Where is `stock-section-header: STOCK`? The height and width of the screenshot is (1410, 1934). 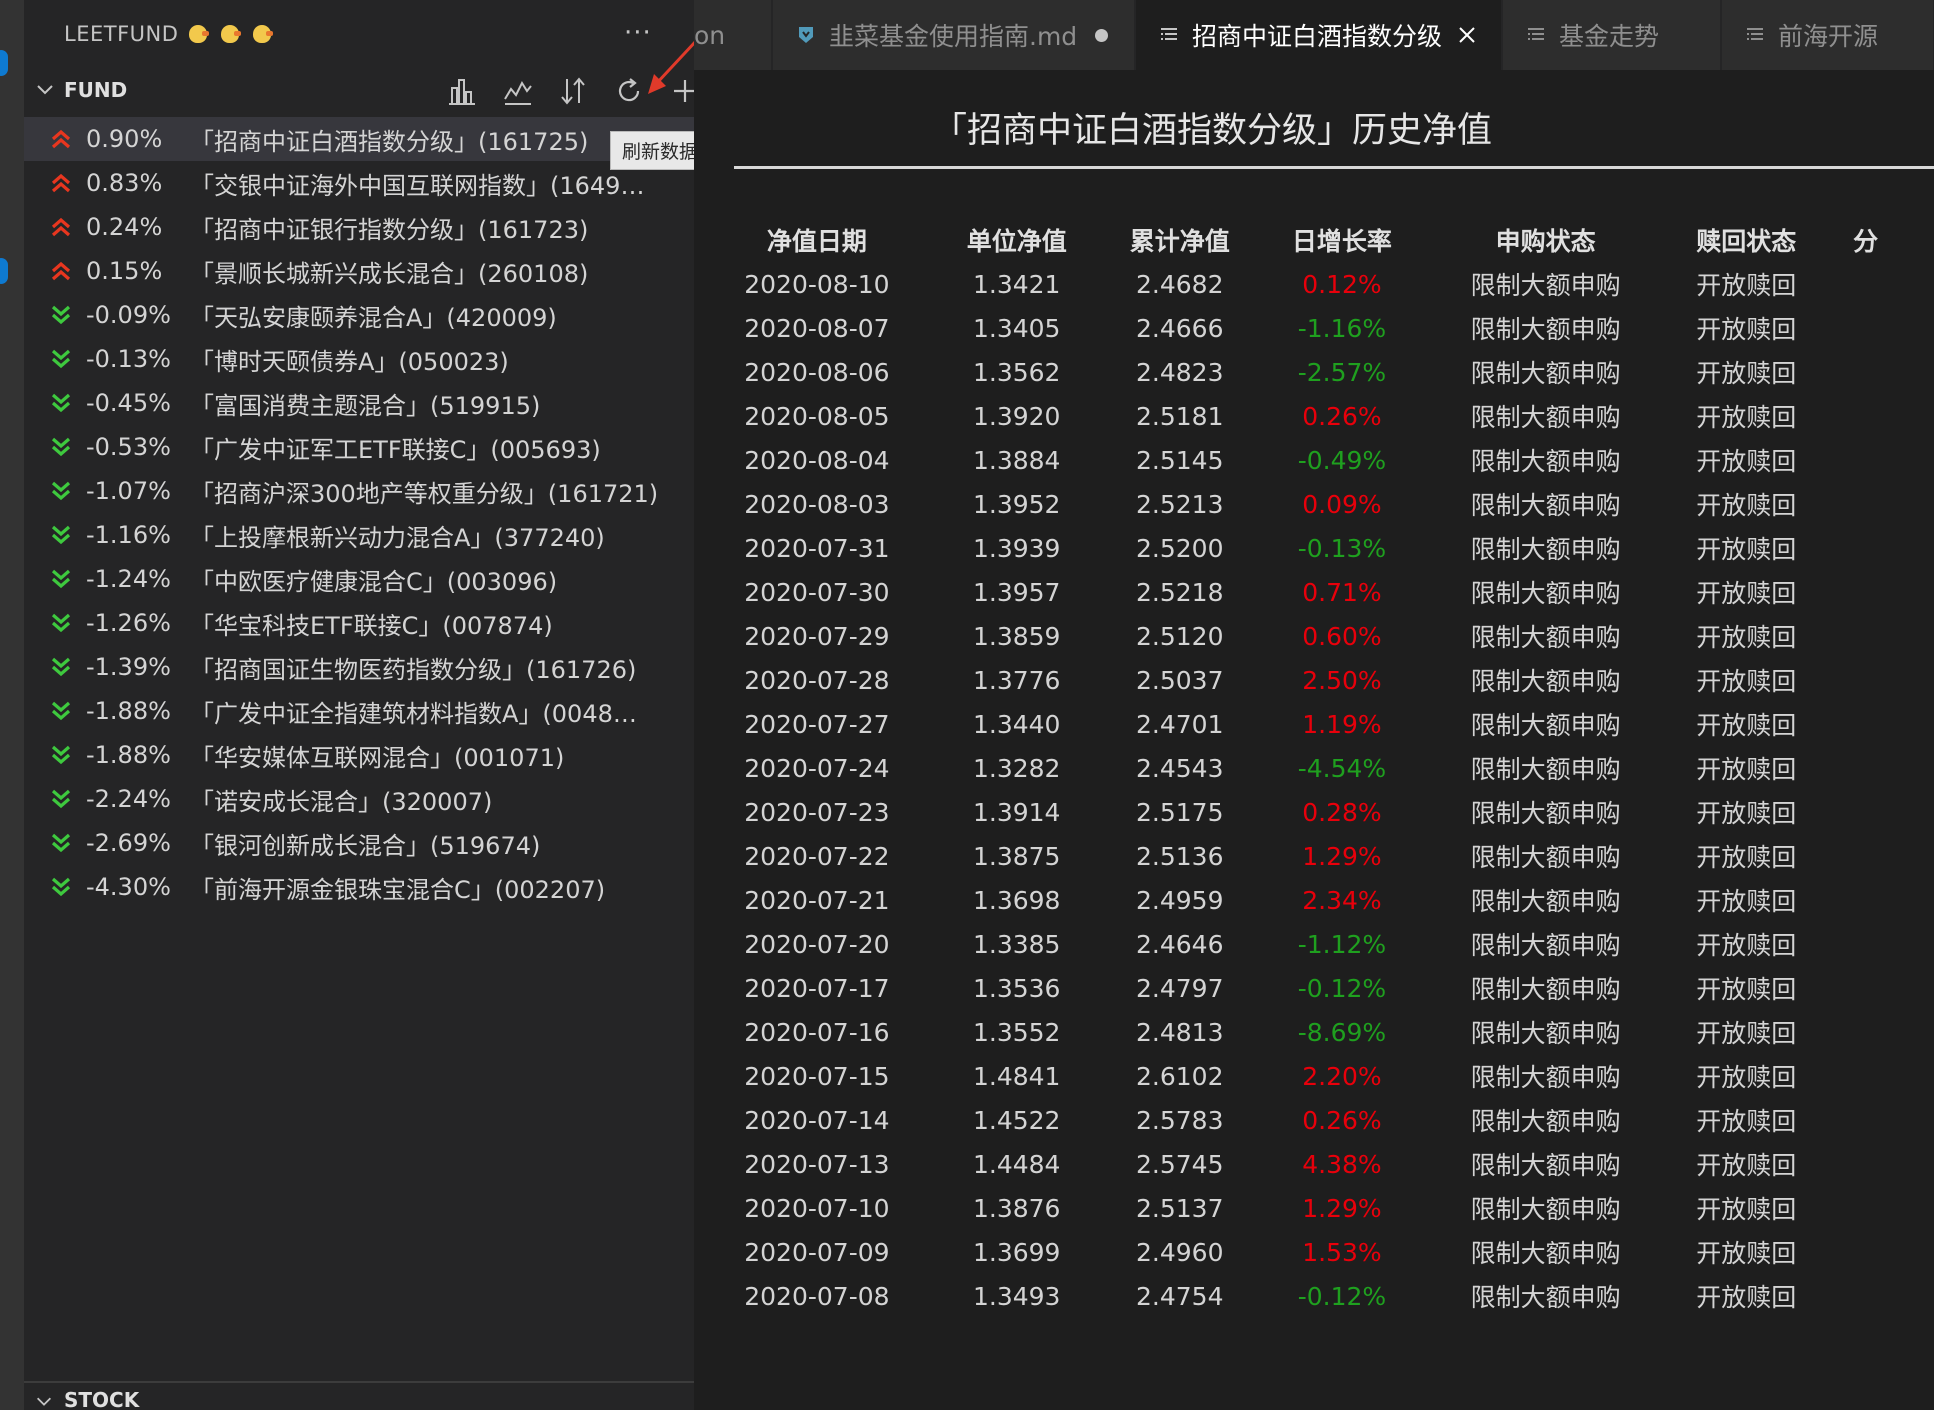 stock-section-header: STOCK is located at coordinates (359, 1397).